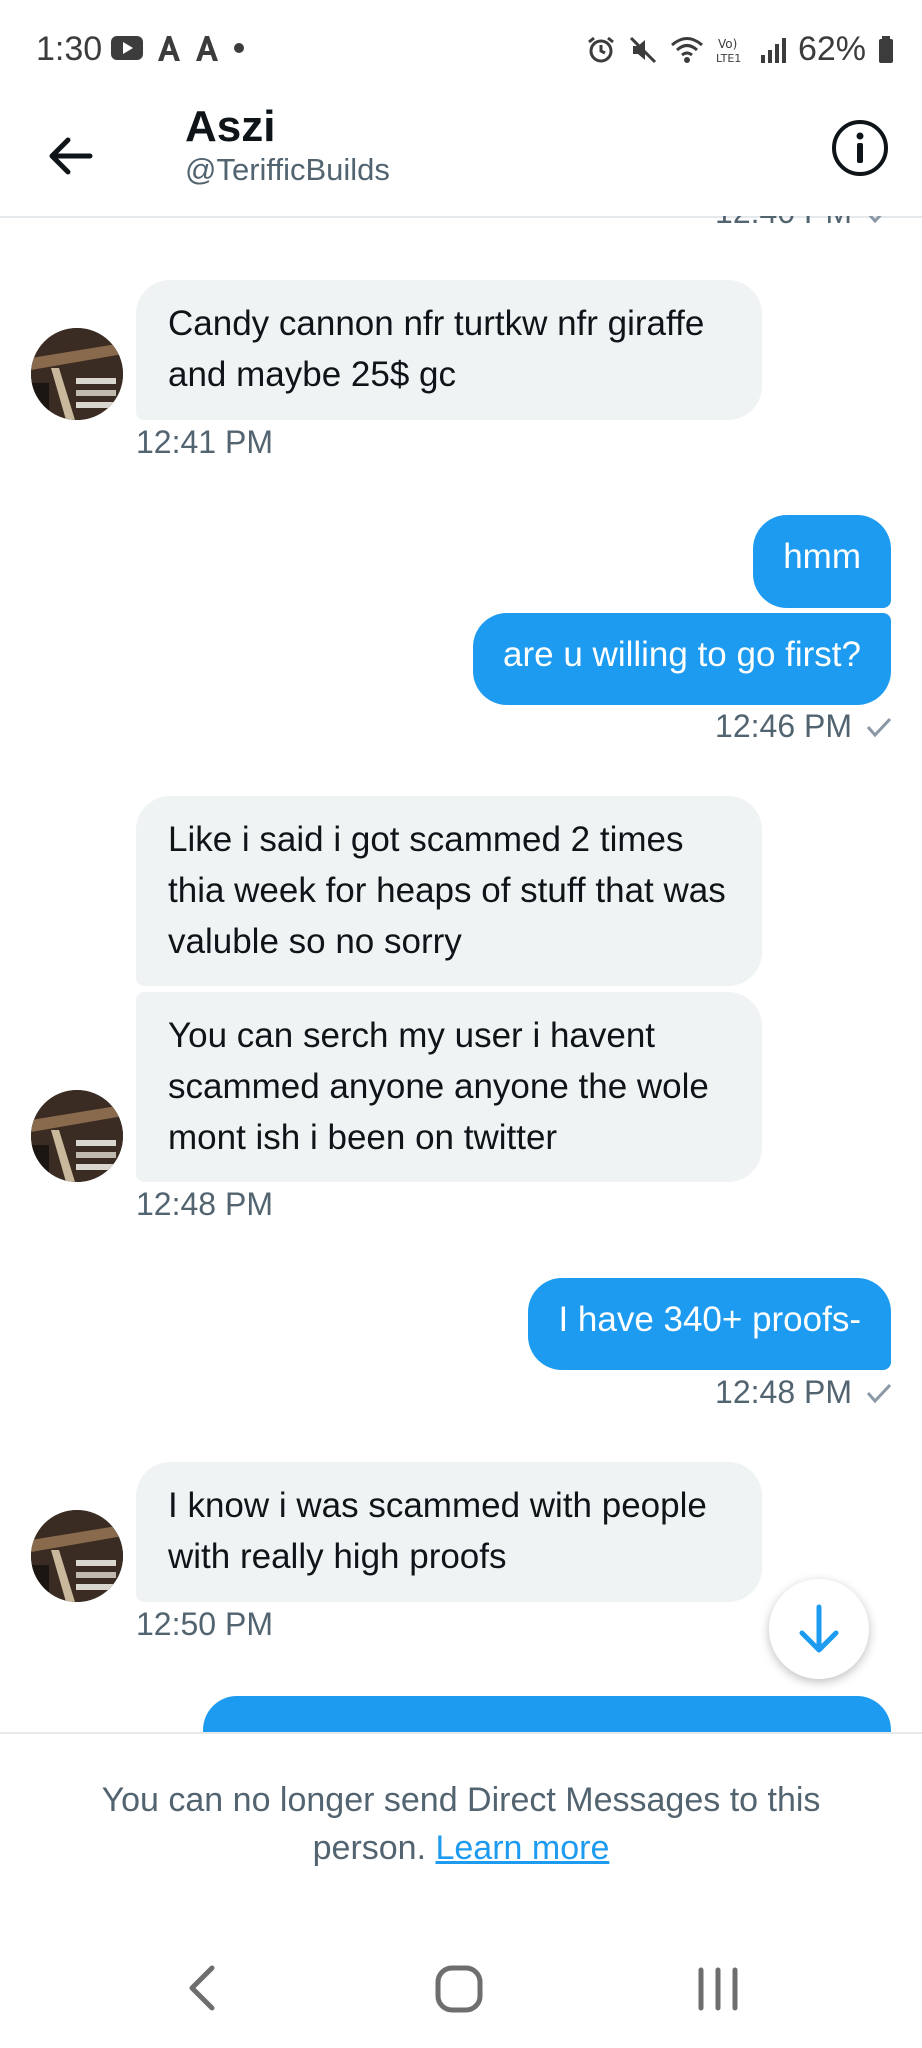  Describe the element at coordinates (803, 726) in the screenshot. I see `message-timestamp: 12:46 PM` at that location.